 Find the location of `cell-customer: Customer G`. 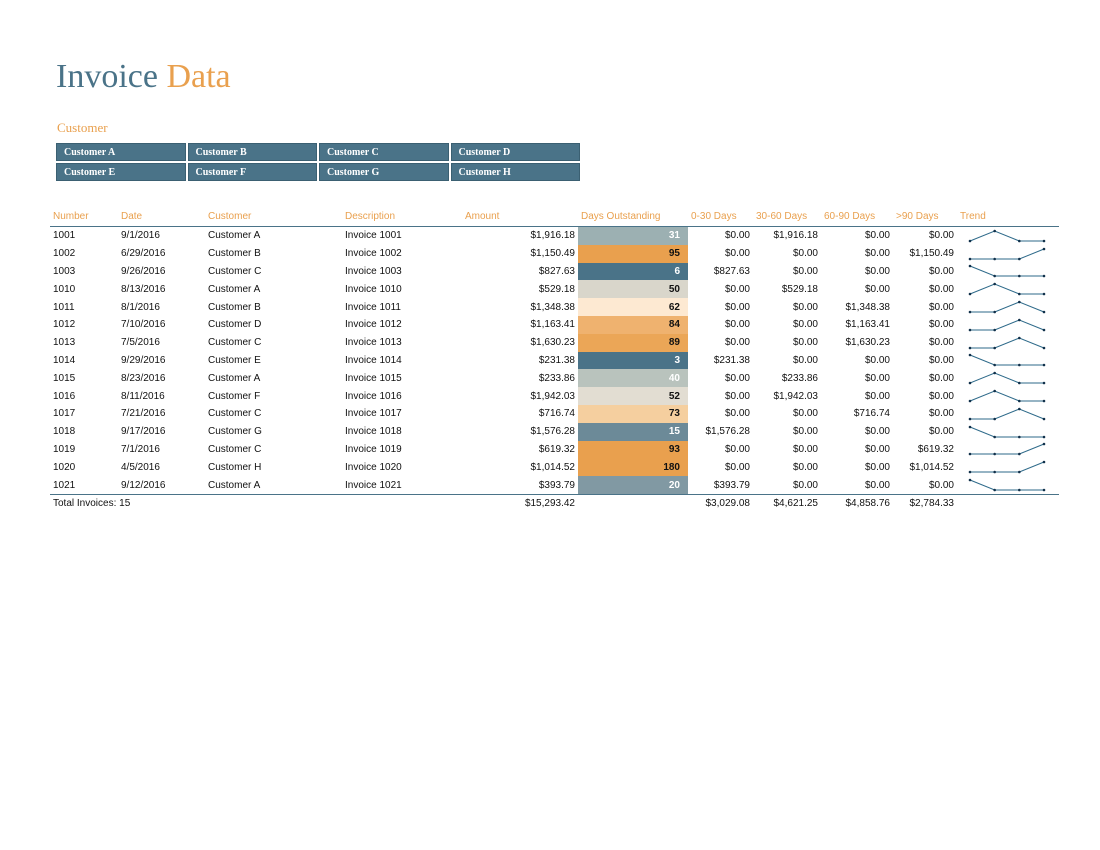

cell-customer: Customer G is located at coordinates (273, 432).